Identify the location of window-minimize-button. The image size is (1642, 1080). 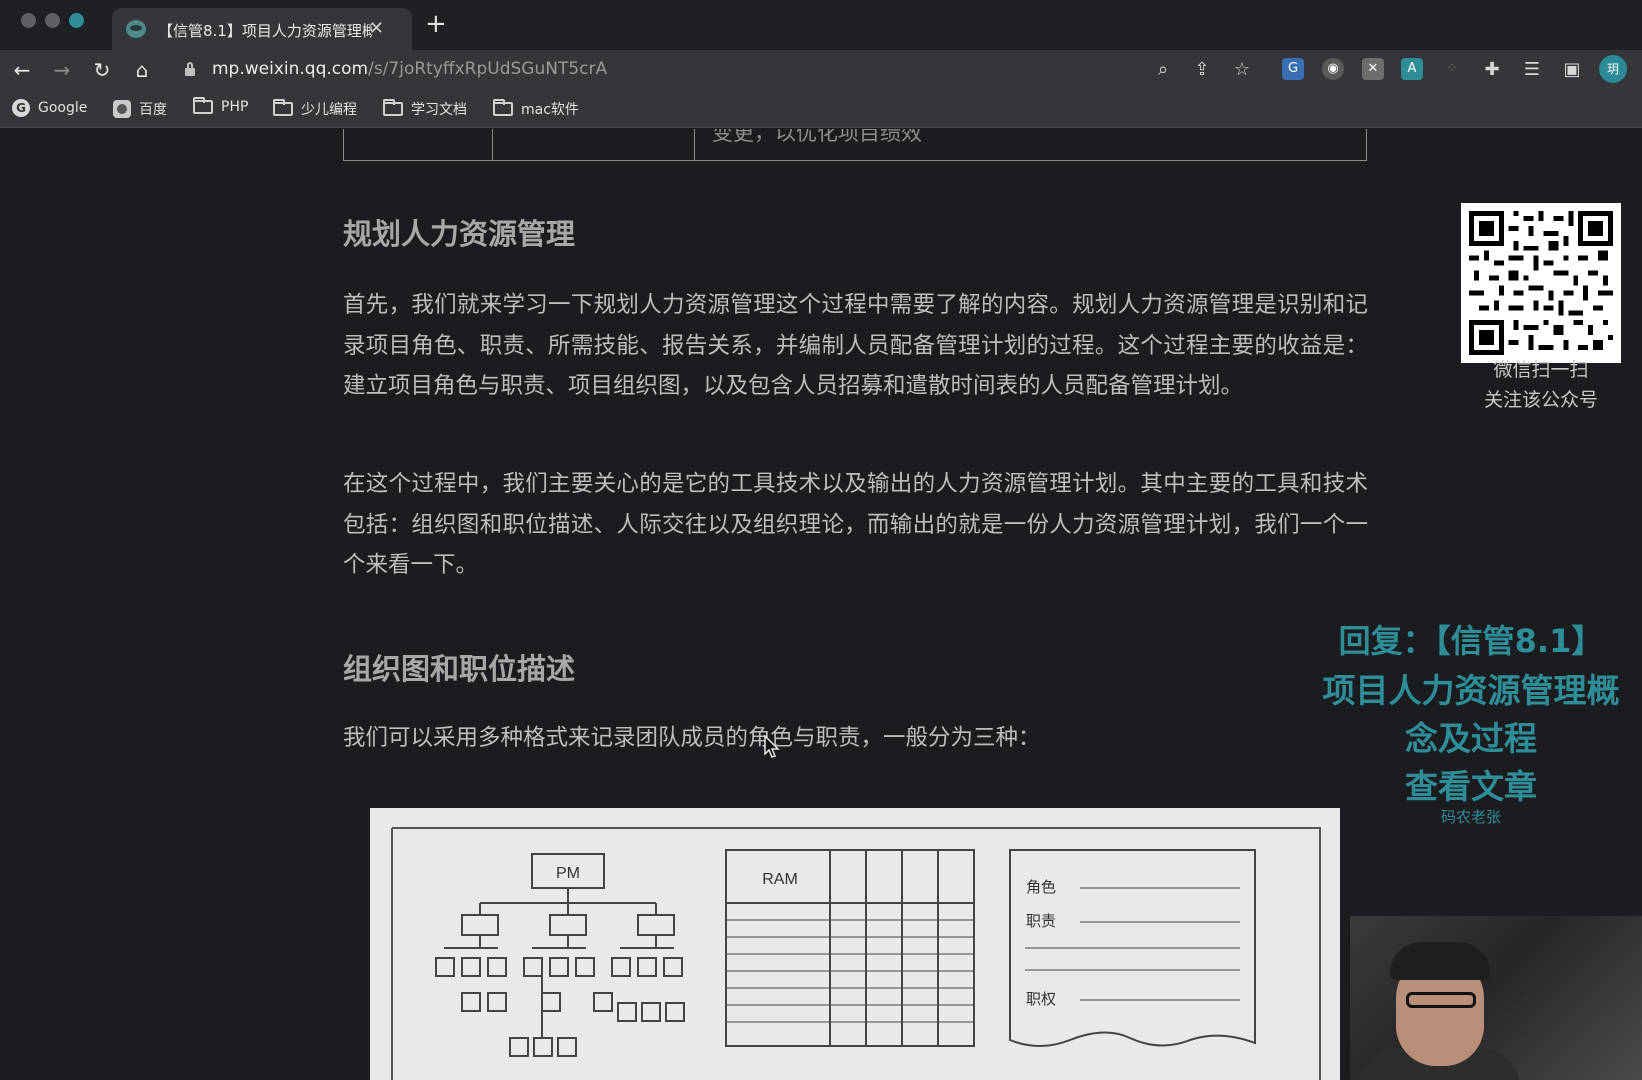
(52, 20).